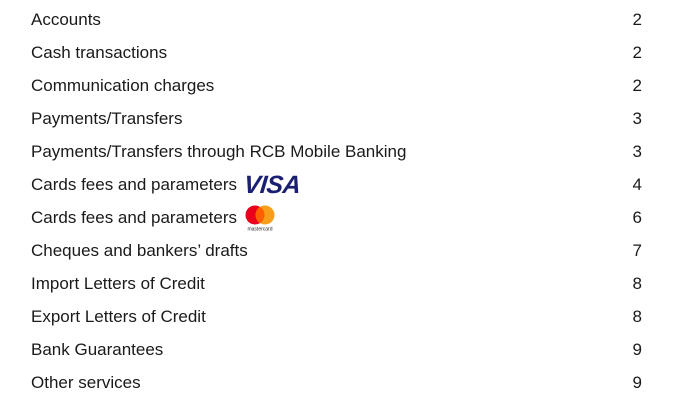 This screenshot has width=686, height=405. Describe the element at coordinates (336, 284) in the screenshot. I see `toc-row-import-letters-of-credit: Import Letters of Credit 8` at that location.